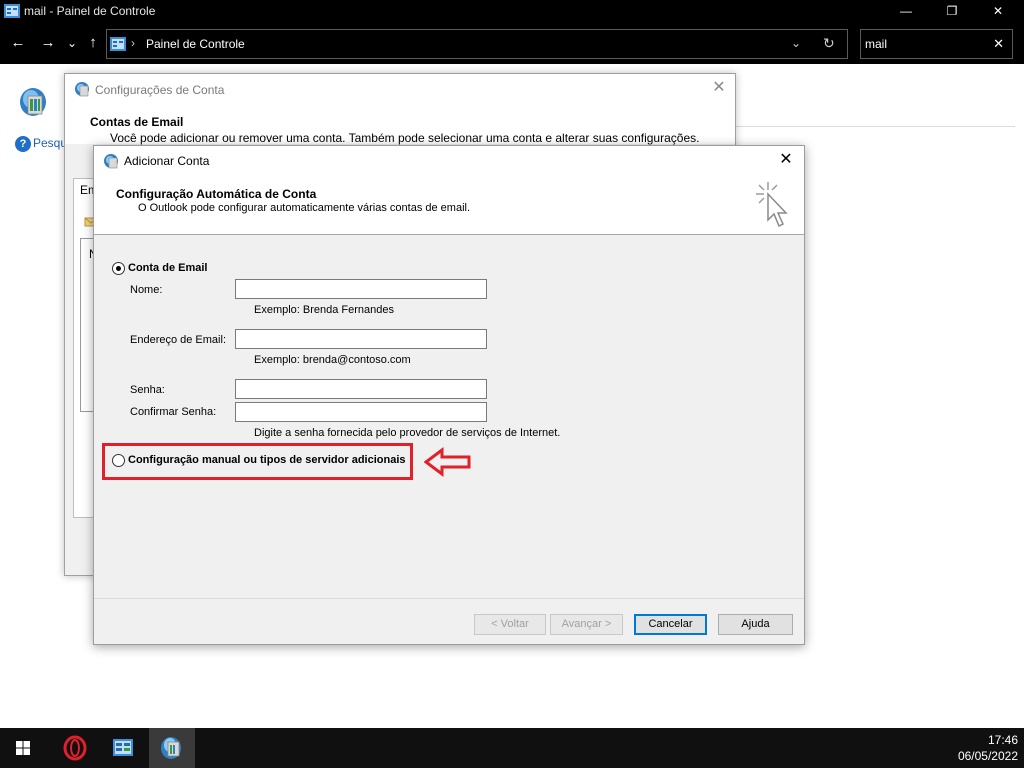  What do you see at coordinates (361, 412) in the screenshot?
I see `confirm-password-field` at bounding box center [361, 412].